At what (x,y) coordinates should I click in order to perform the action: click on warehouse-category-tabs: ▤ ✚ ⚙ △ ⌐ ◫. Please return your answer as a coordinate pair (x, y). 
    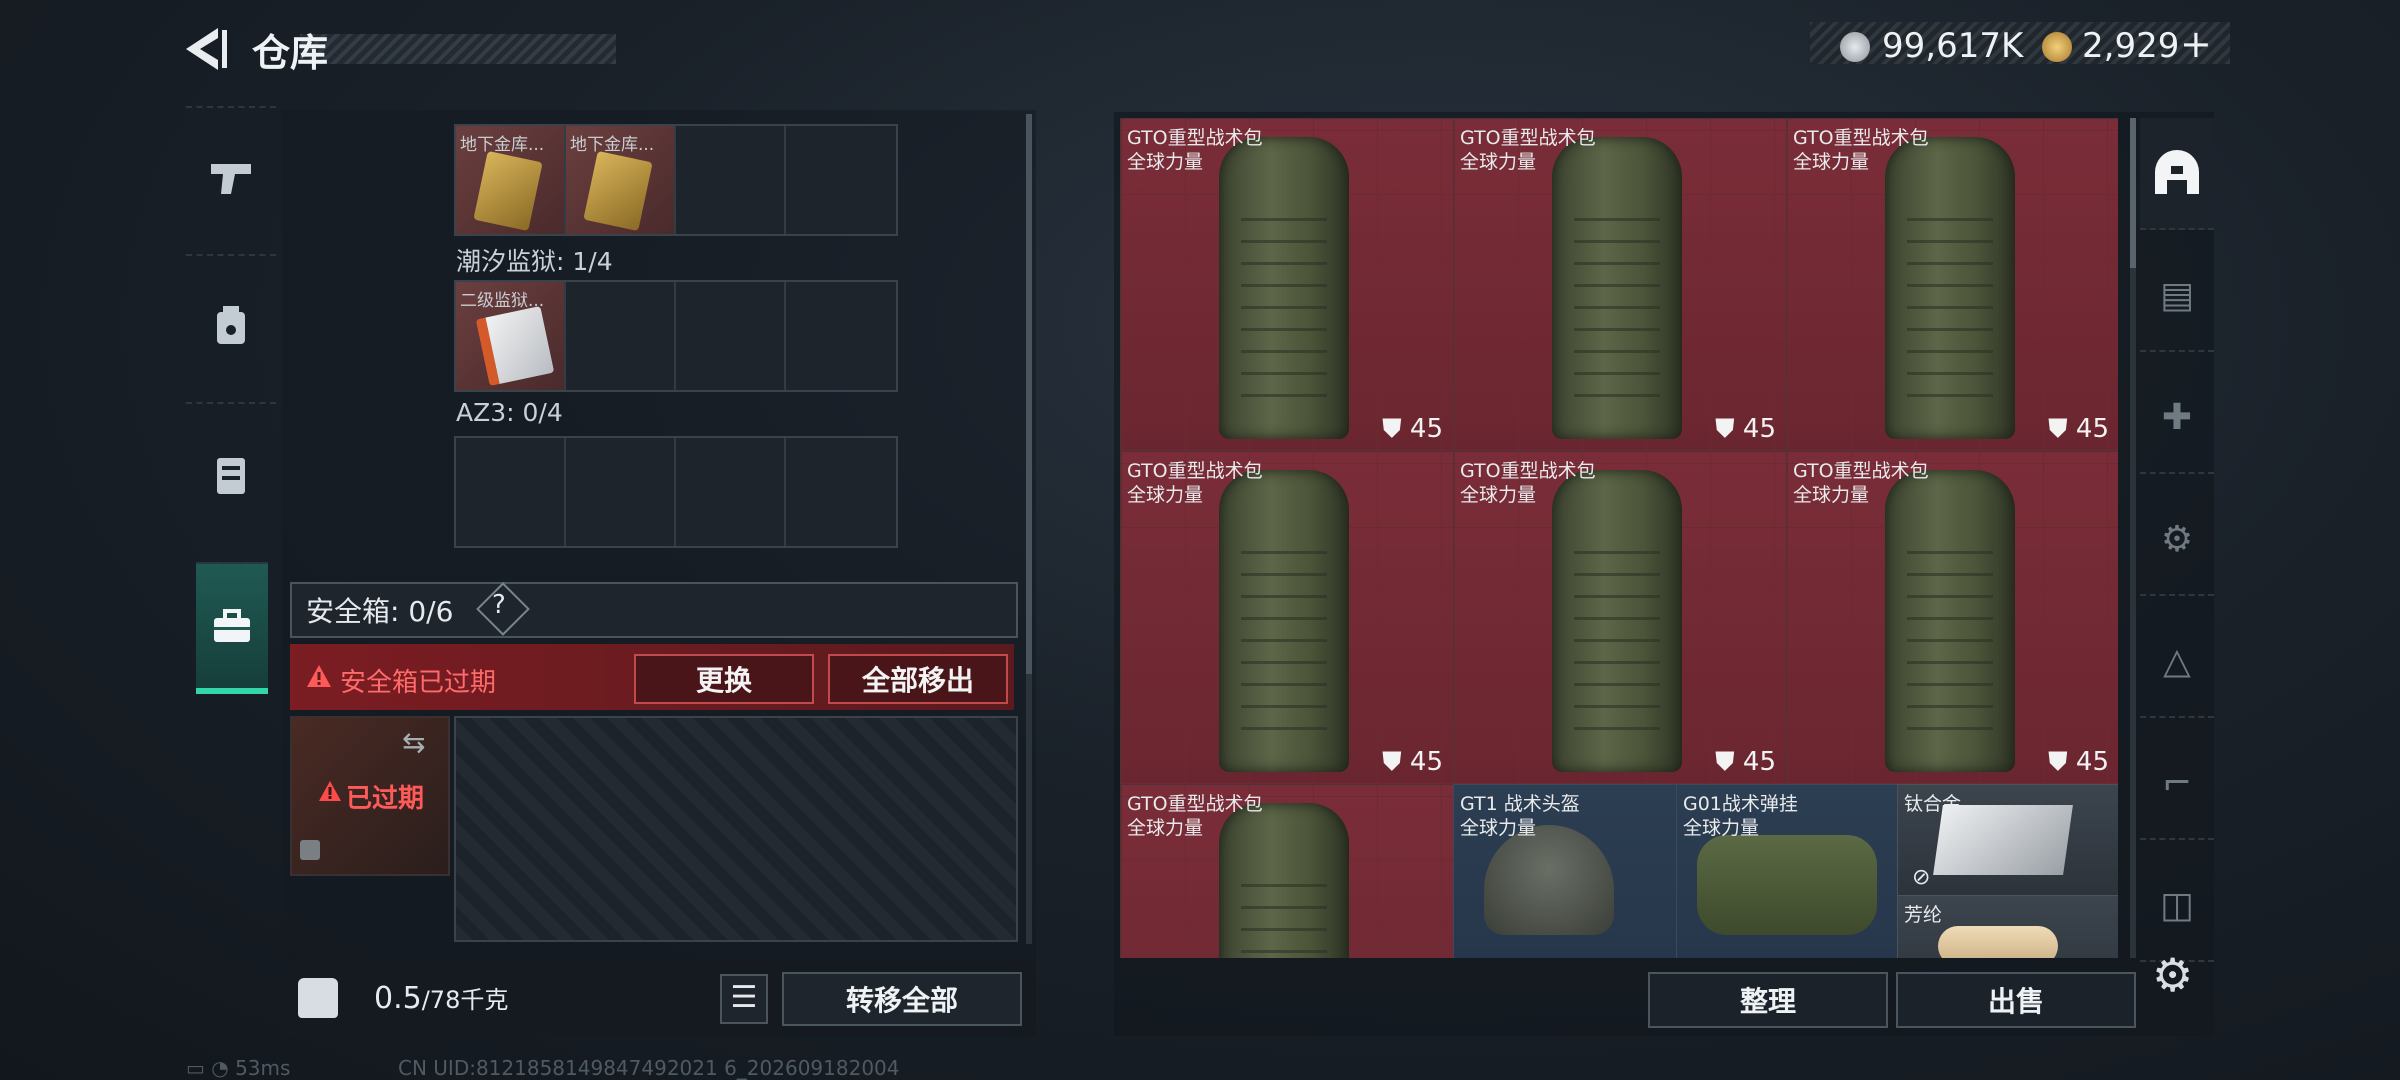
    Looking at the image, I should click on (2177, 540).